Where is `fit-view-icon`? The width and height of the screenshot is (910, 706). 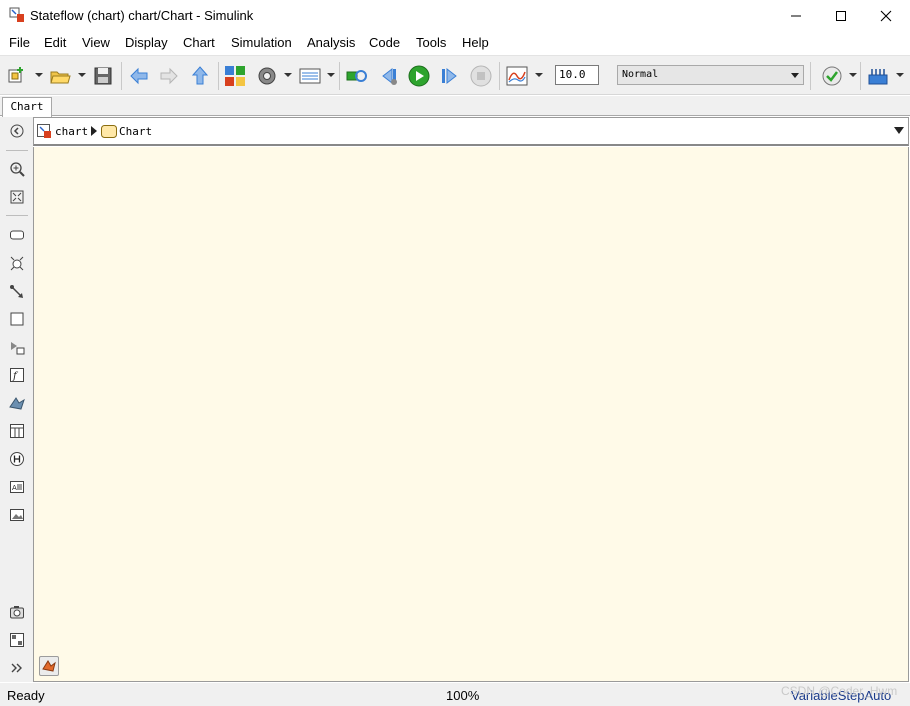
fit-view-icon is located at coordinates (17, 197).